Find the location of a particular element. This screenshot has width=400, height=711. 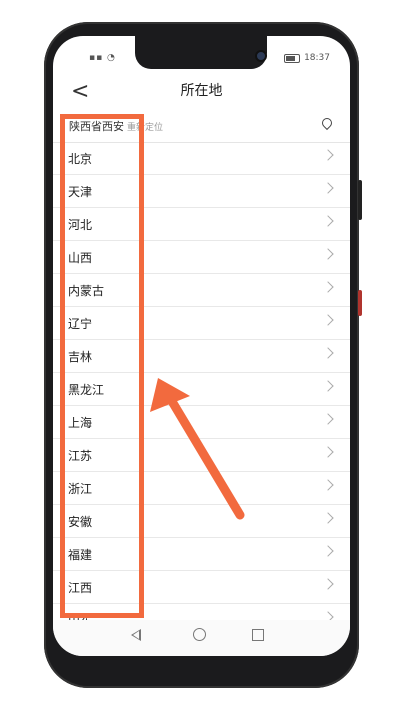

annotation-arrow-icon is located at coordinates (197, 449).